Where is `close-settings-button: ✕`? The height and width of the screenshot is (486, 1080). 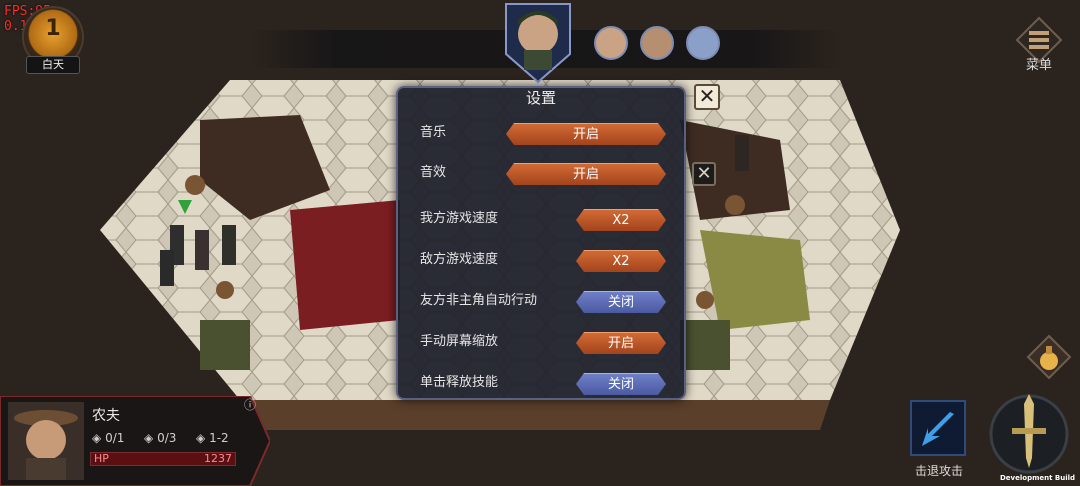 close-settings-button: ✕ is located at coordinates (707, 97).